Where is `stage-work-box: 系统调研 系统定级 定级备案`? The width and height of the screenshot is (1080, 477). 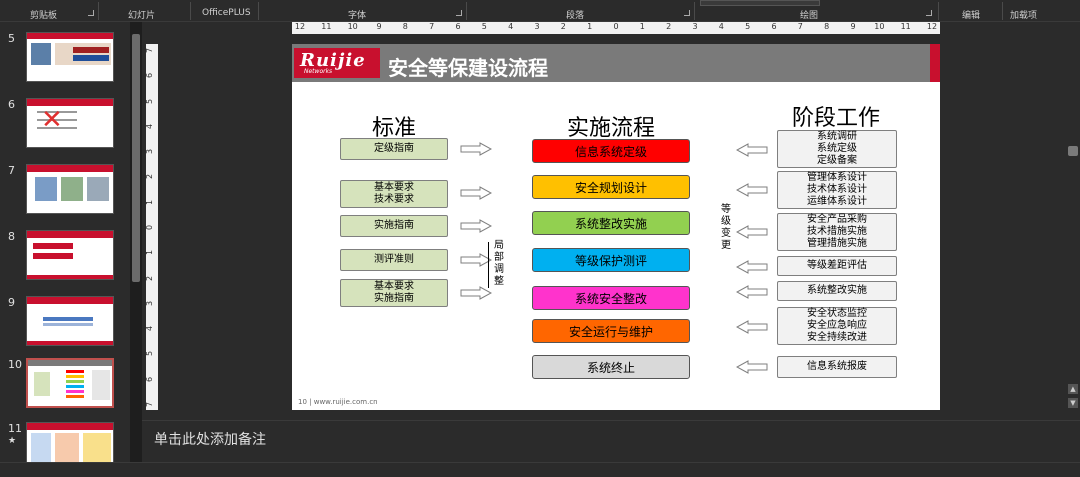 stage-work-box: 系统调研 系统定级 定级备案 is located at coordinates (837, 149).